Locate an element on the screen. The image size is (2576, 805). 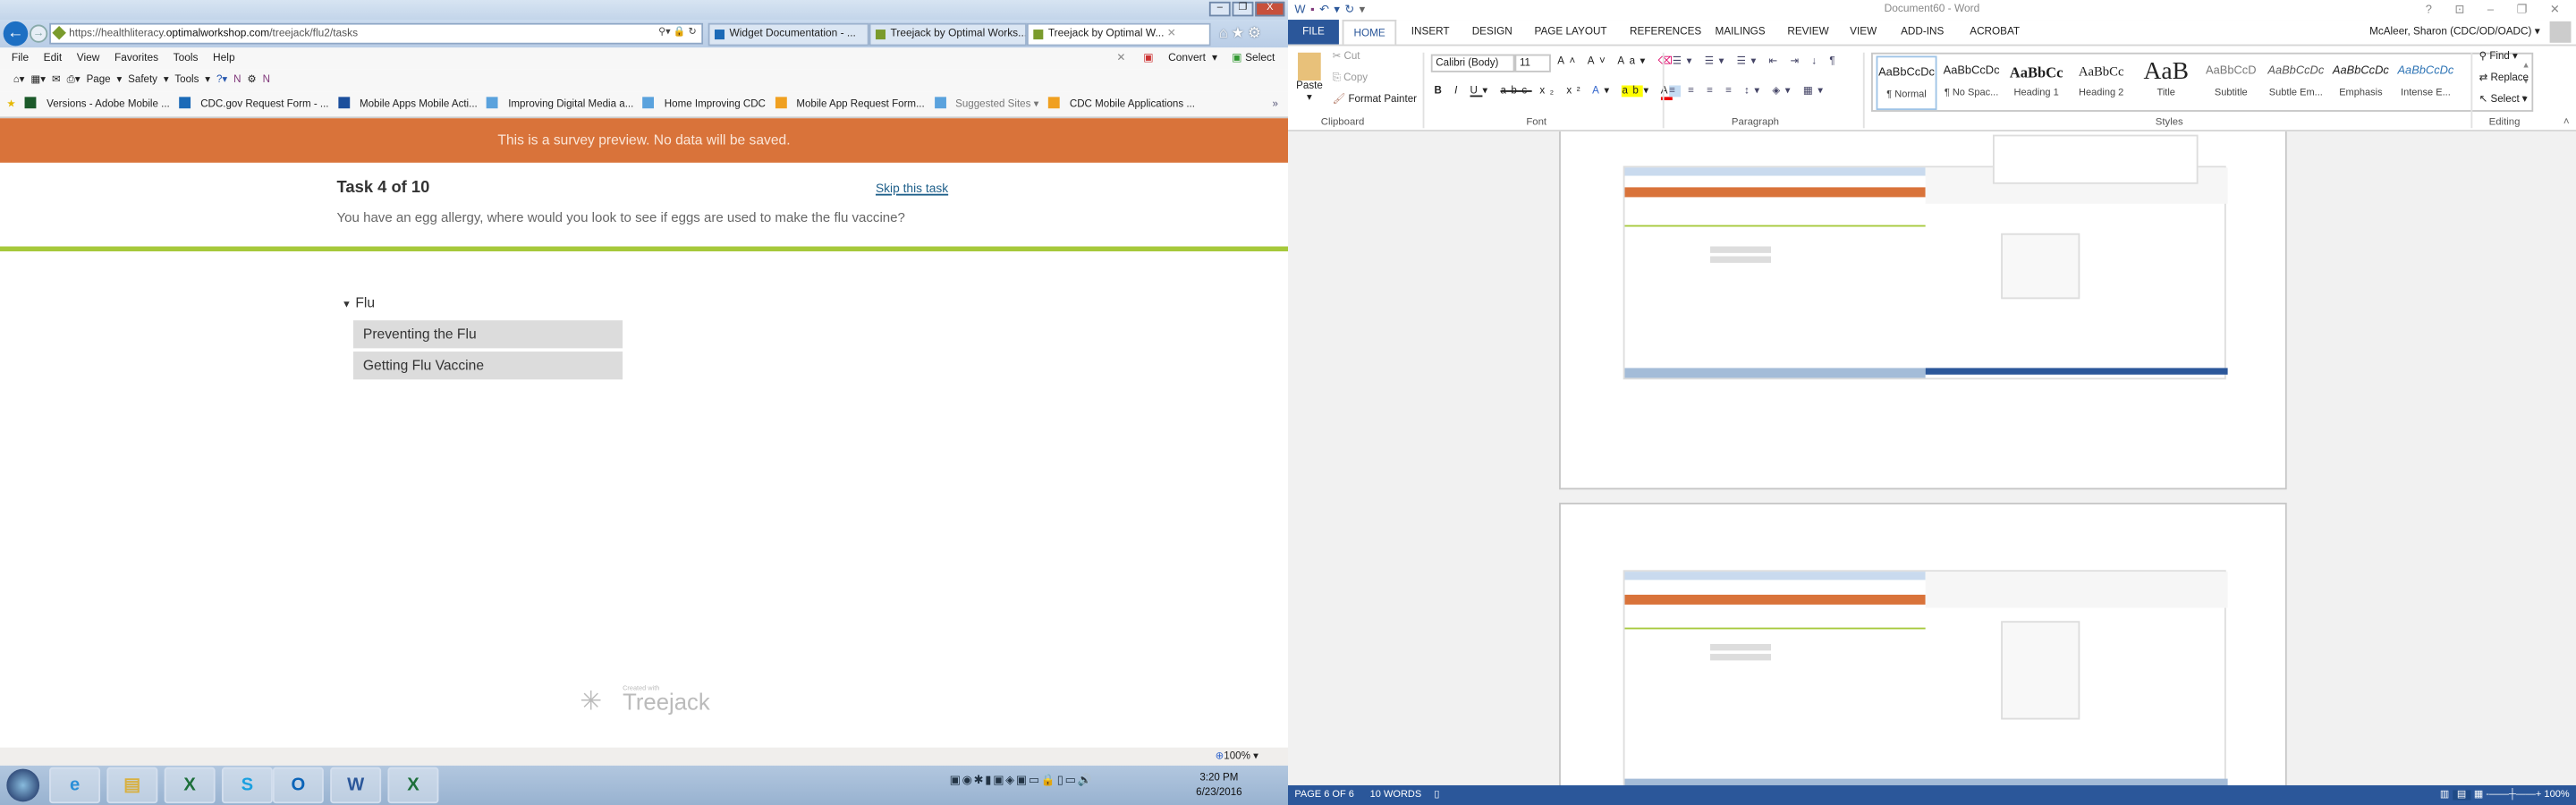
help-icon: ?▾ is located at coordinates (221, 80).